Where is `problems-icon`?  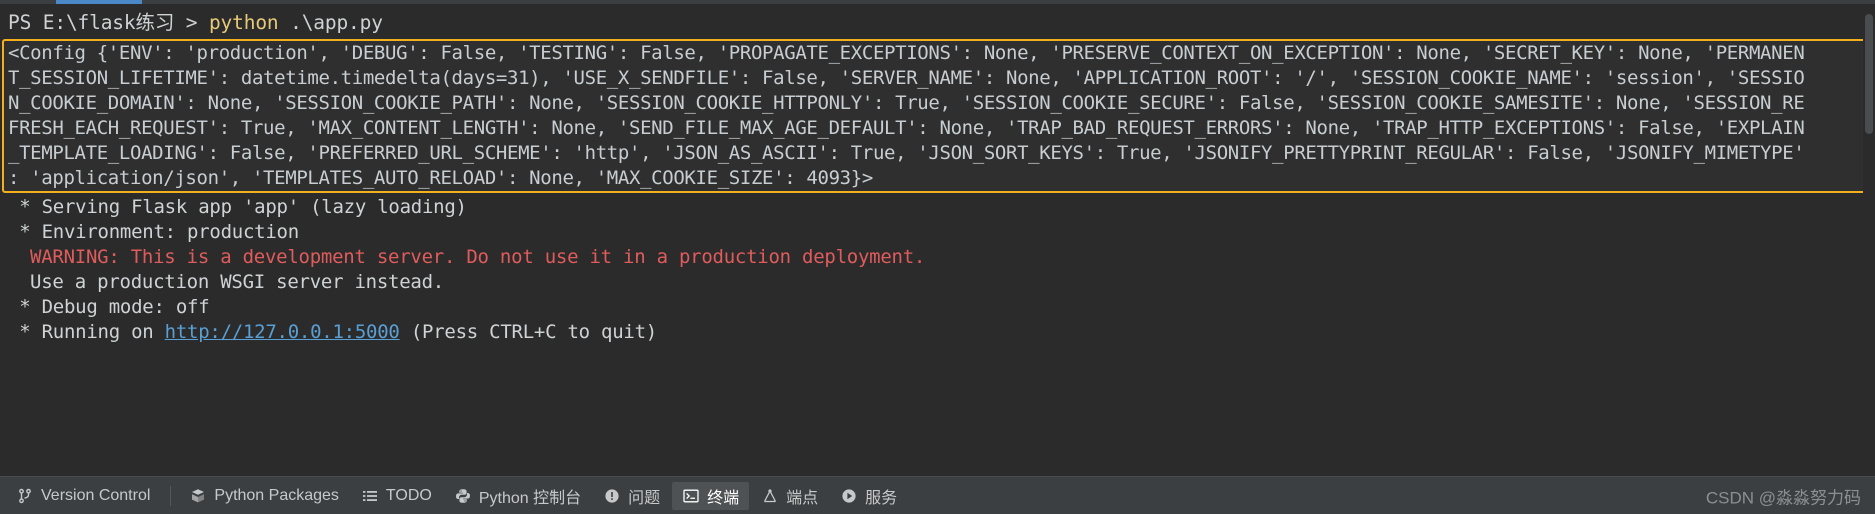 problems-icon is located at coordinates (612, 496).